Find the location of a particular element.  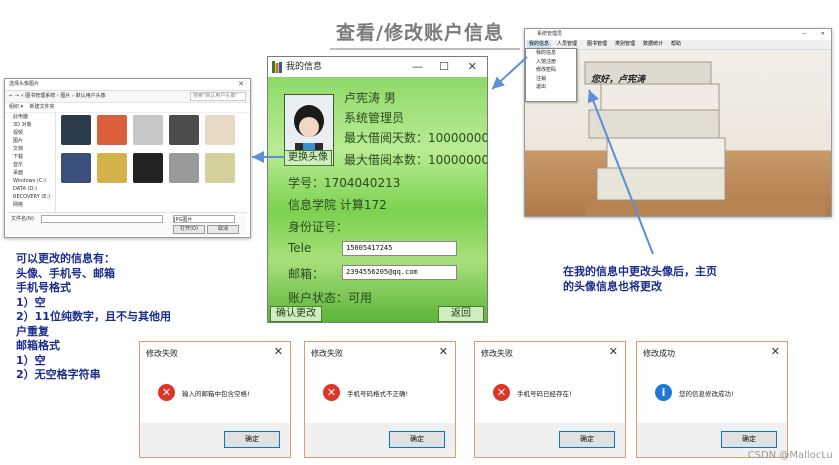

note-line: 可以更改的信息有： is located at coordinates (65, 258).